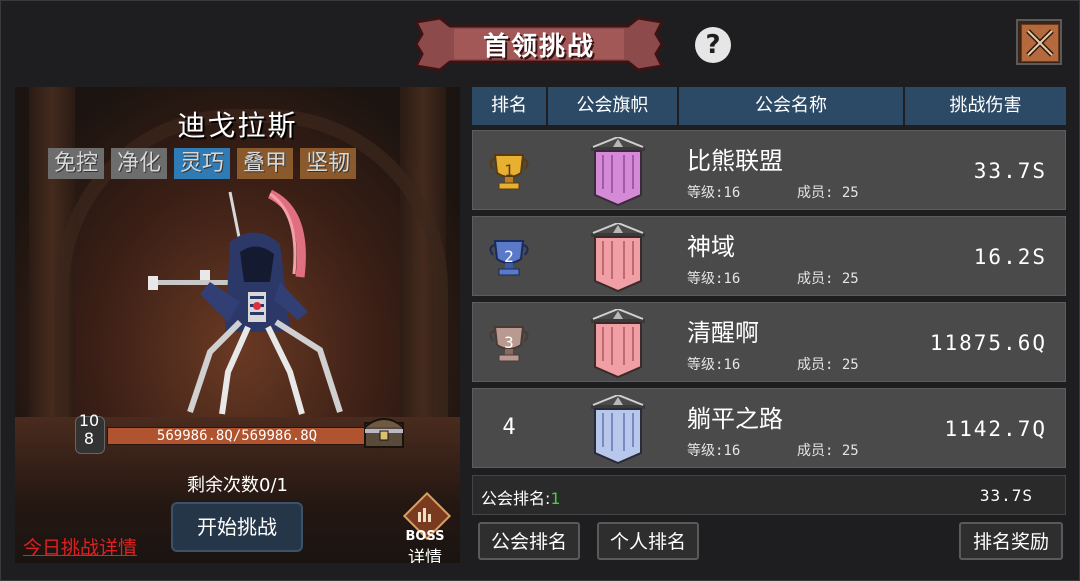 The image size is (1080, 581). I want to click on boss-hp-bar: 569986.8Q/569986.8Q, so click(237, 436).